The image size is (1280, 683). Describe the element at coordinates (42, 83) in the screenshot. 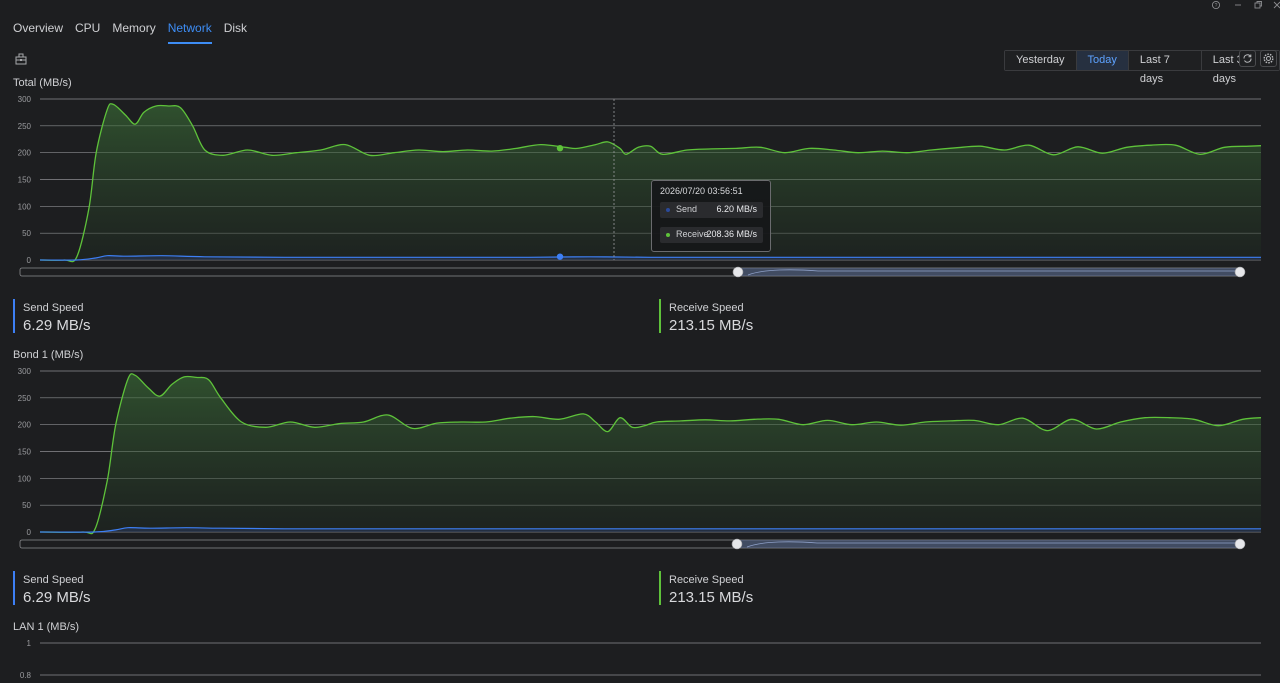

I see `section-title-total: Total (MB/s)` at that location.